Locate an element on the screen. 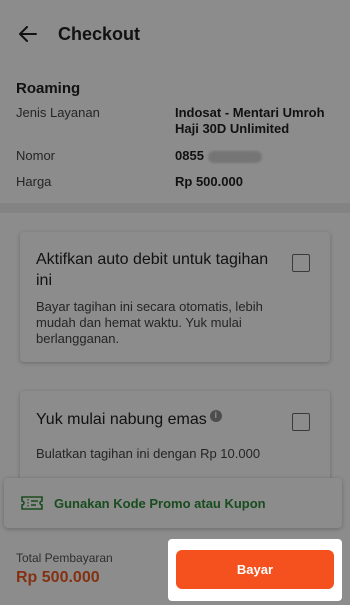 This screenshot has height=605, width=350. gold-title: Yuk mulai nabung emas is located at coordinates (121, 419).